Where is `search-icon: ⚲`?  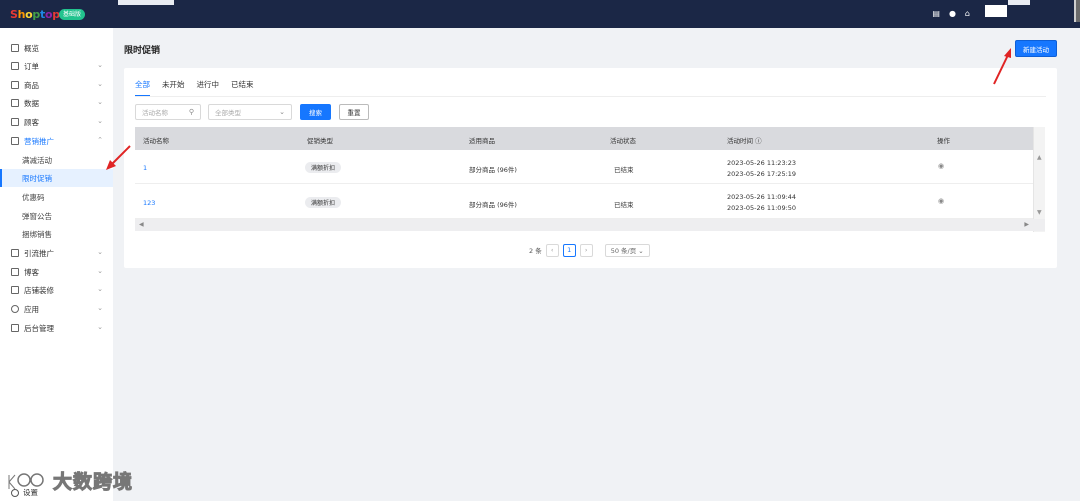
search-icon: ⚲ is located at coordinates (191, 112).